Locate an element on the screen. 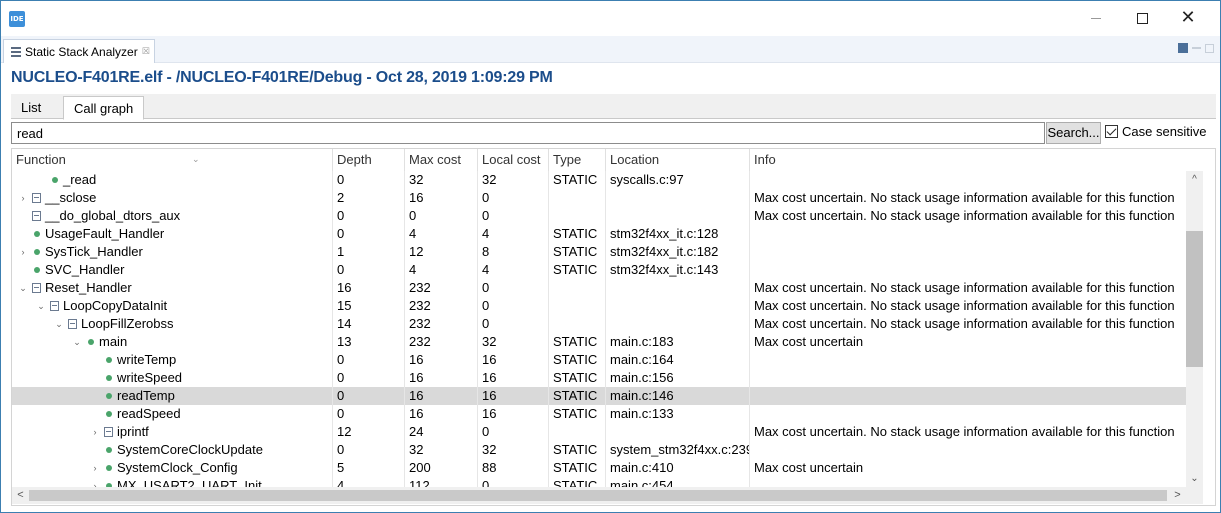 The height and width of the screenshot is (513, 1221). scroll-left-icon: < is located at coordinates (20, 495).